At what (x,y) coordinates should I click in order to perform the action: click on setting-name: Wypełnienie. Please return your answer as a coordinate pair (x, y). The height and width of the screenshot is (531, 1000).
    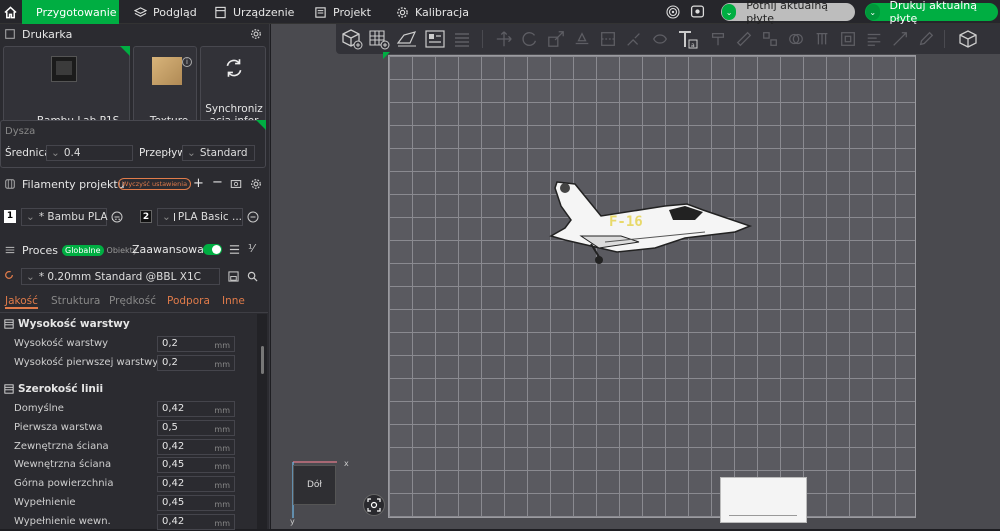
    Looking at the image, I should click on (45, 502).